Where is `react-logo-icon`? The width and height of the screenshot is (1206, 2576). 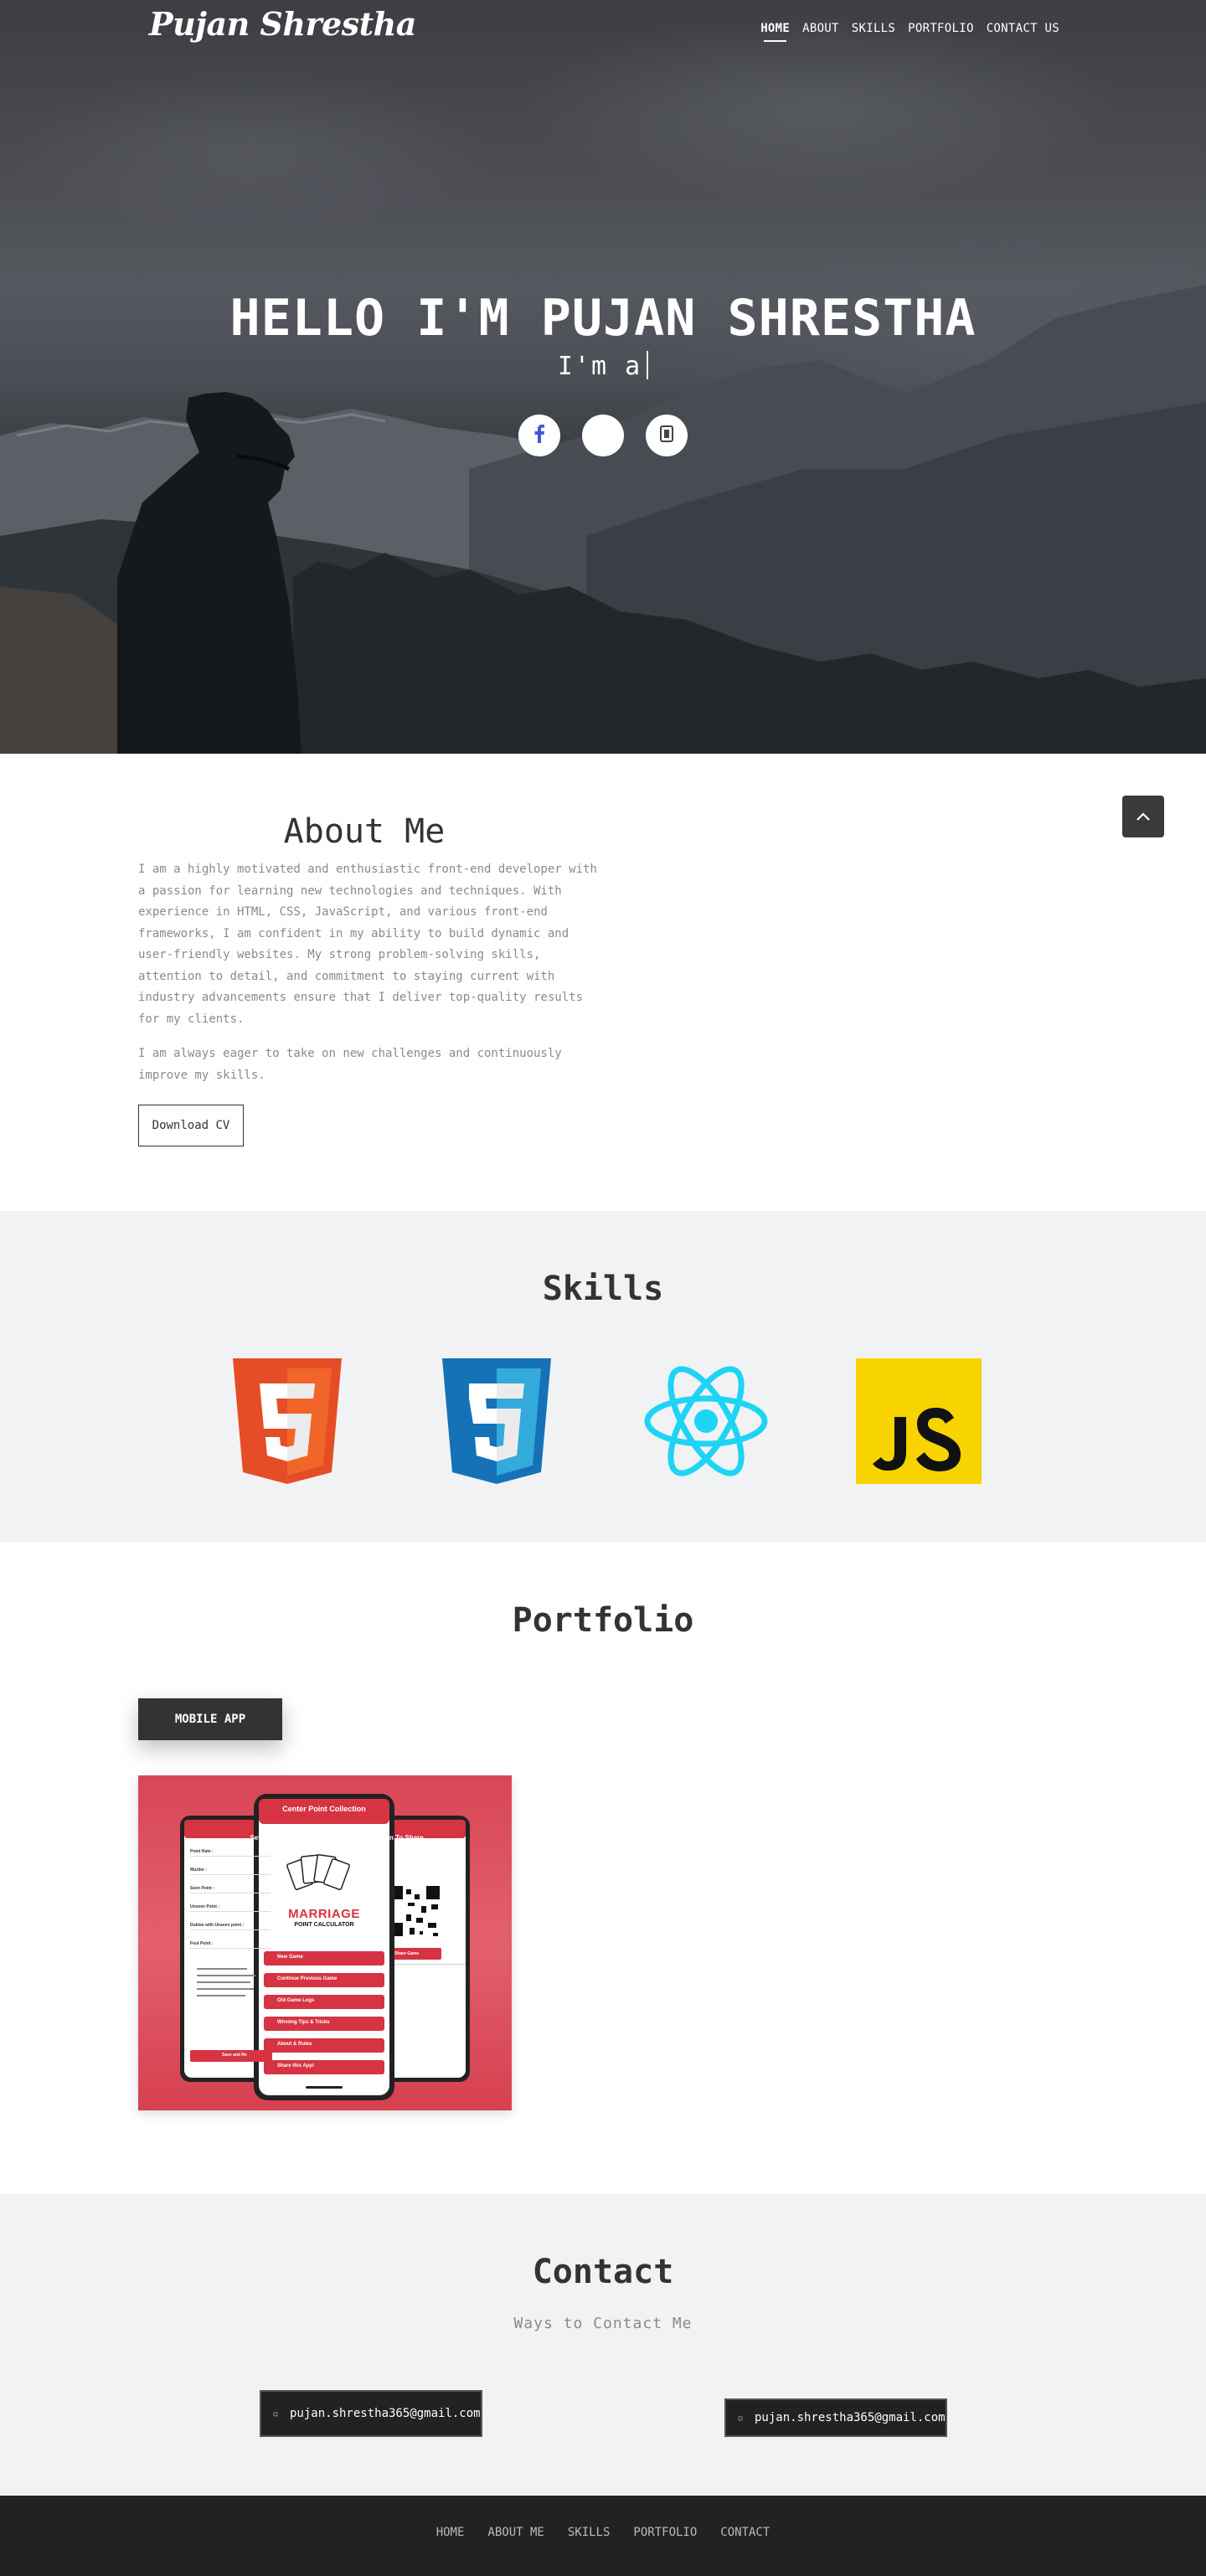
react-logo-icon is located at coordinates (706, 1421).